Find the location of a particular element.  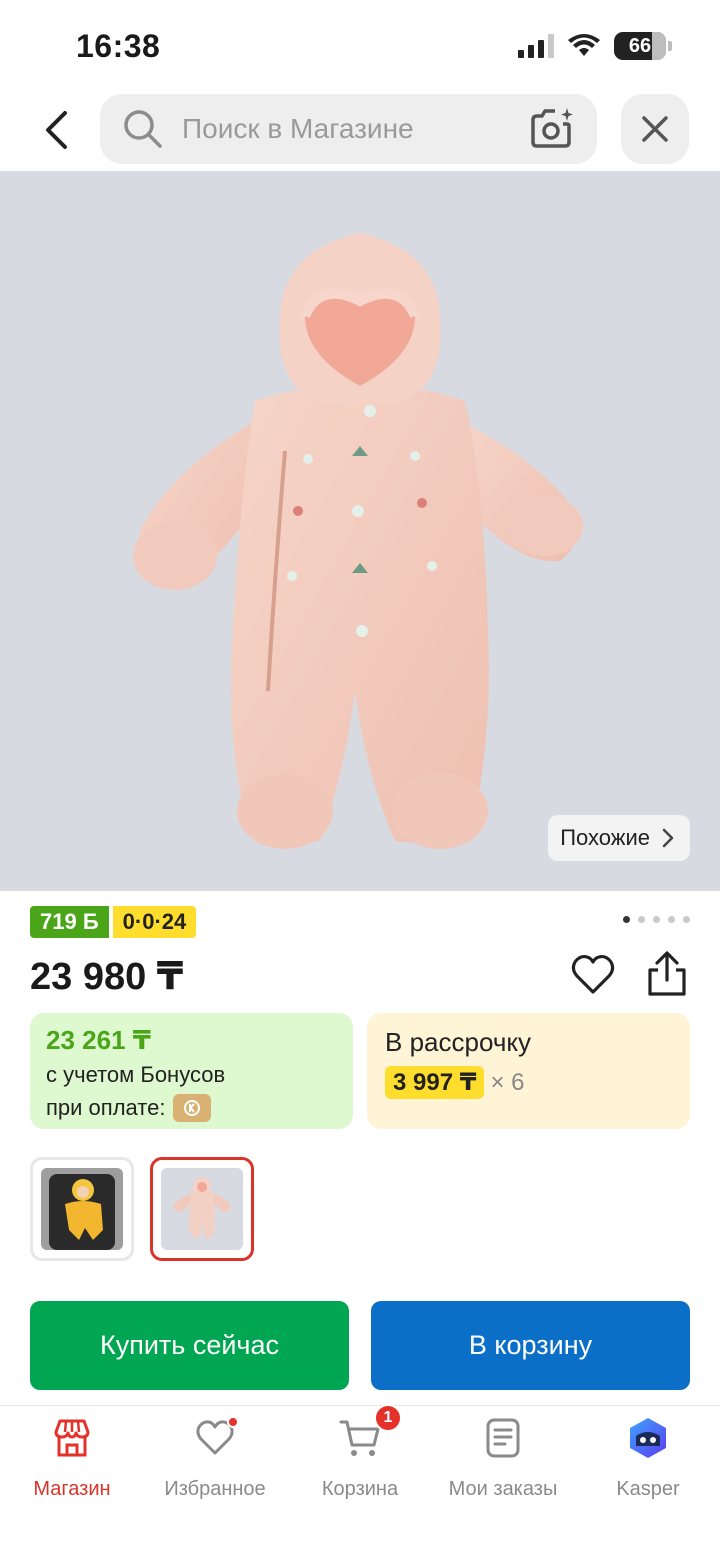

signal-icon is located at coordinates (536, 46).